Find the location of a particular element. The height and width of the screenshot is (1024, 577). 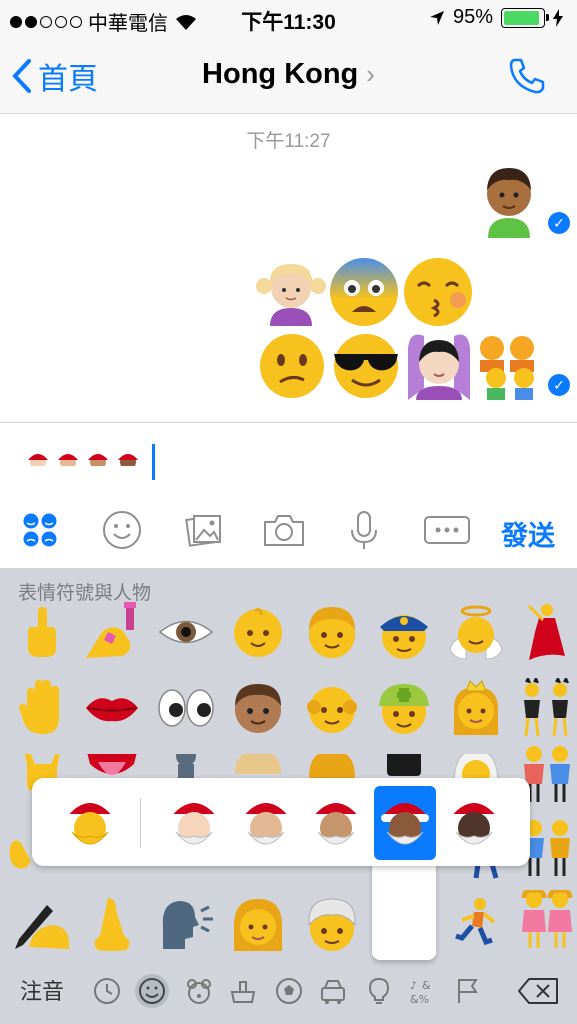

more-button is located at coordinates (447, 530).